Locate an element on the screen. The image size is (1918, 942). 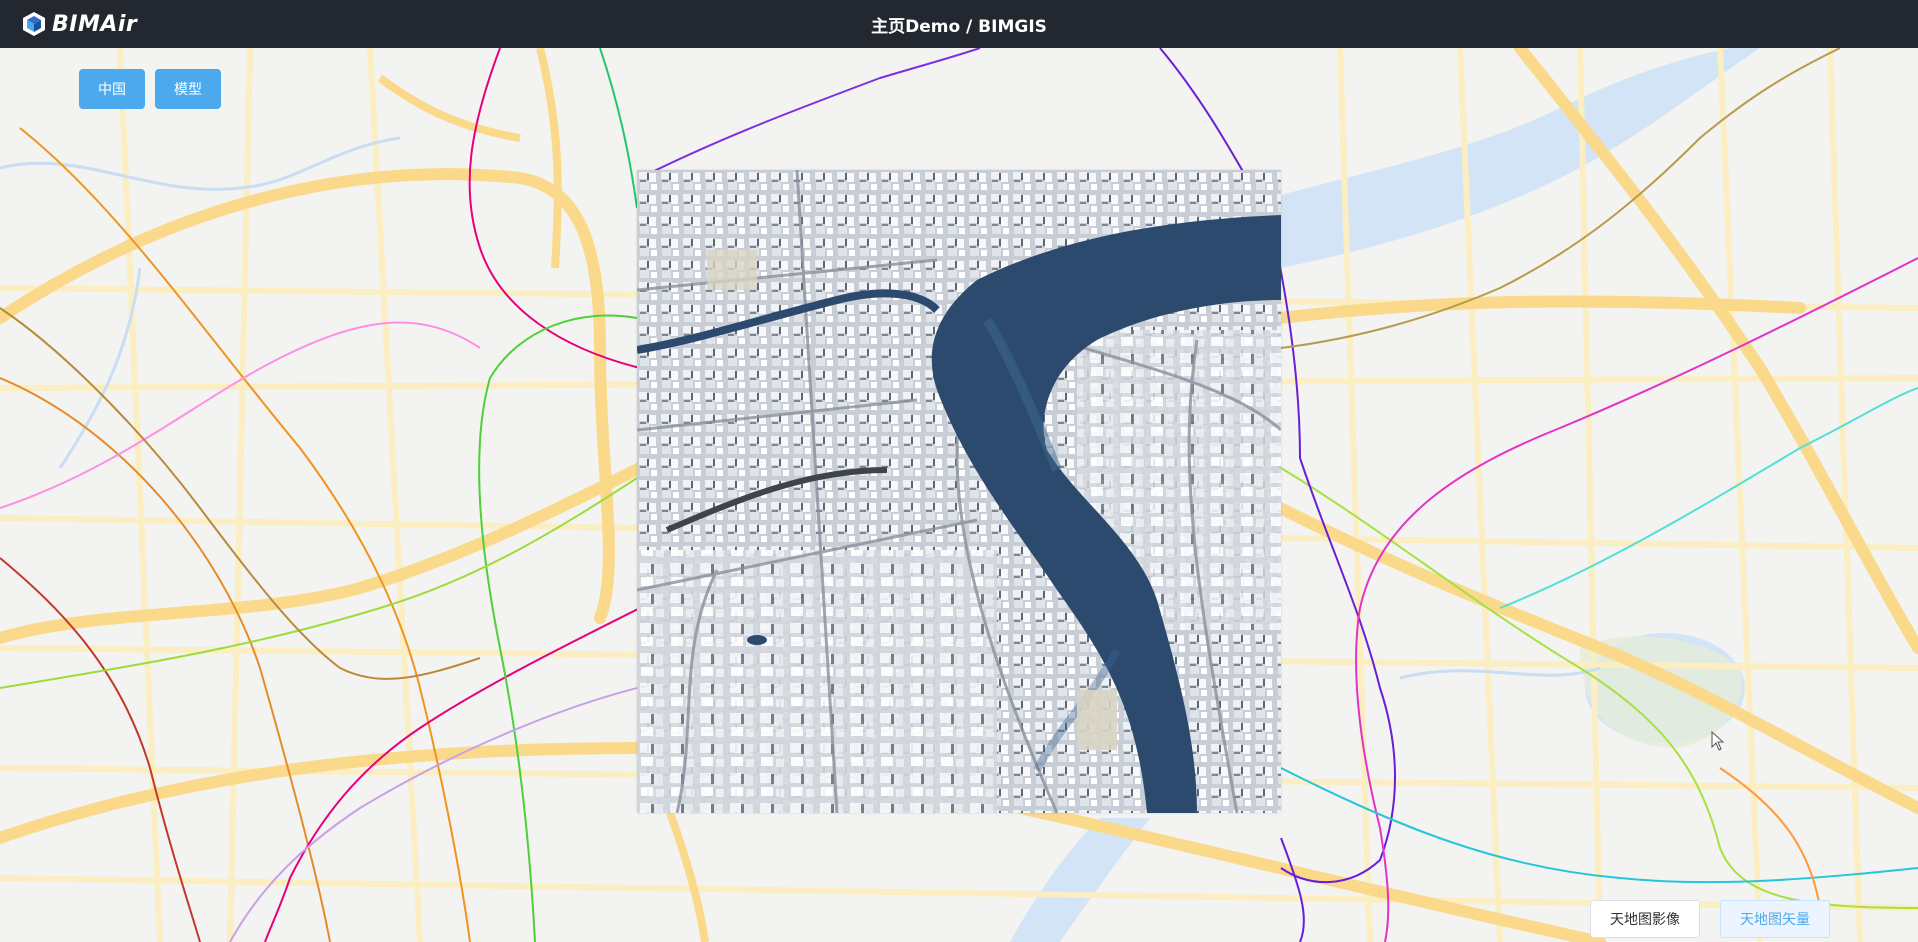
app-header: BIMAir 主页Demo / BIMGIS is located at coordinates (959, 24).